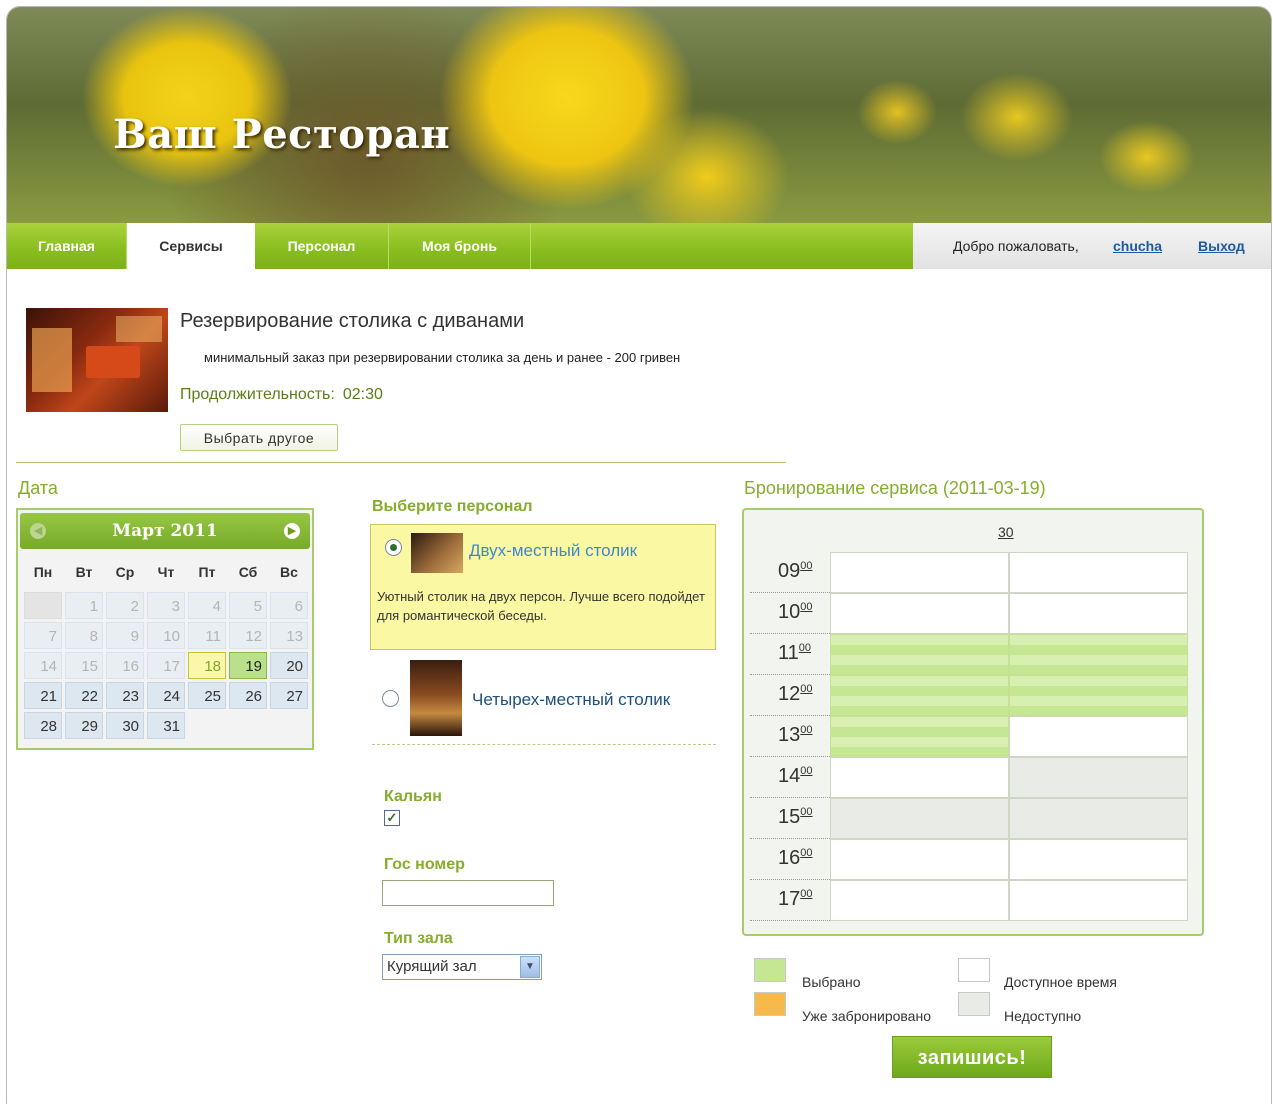  I want to click on staff-section-title: Выберите персонал, so click(452, 506).